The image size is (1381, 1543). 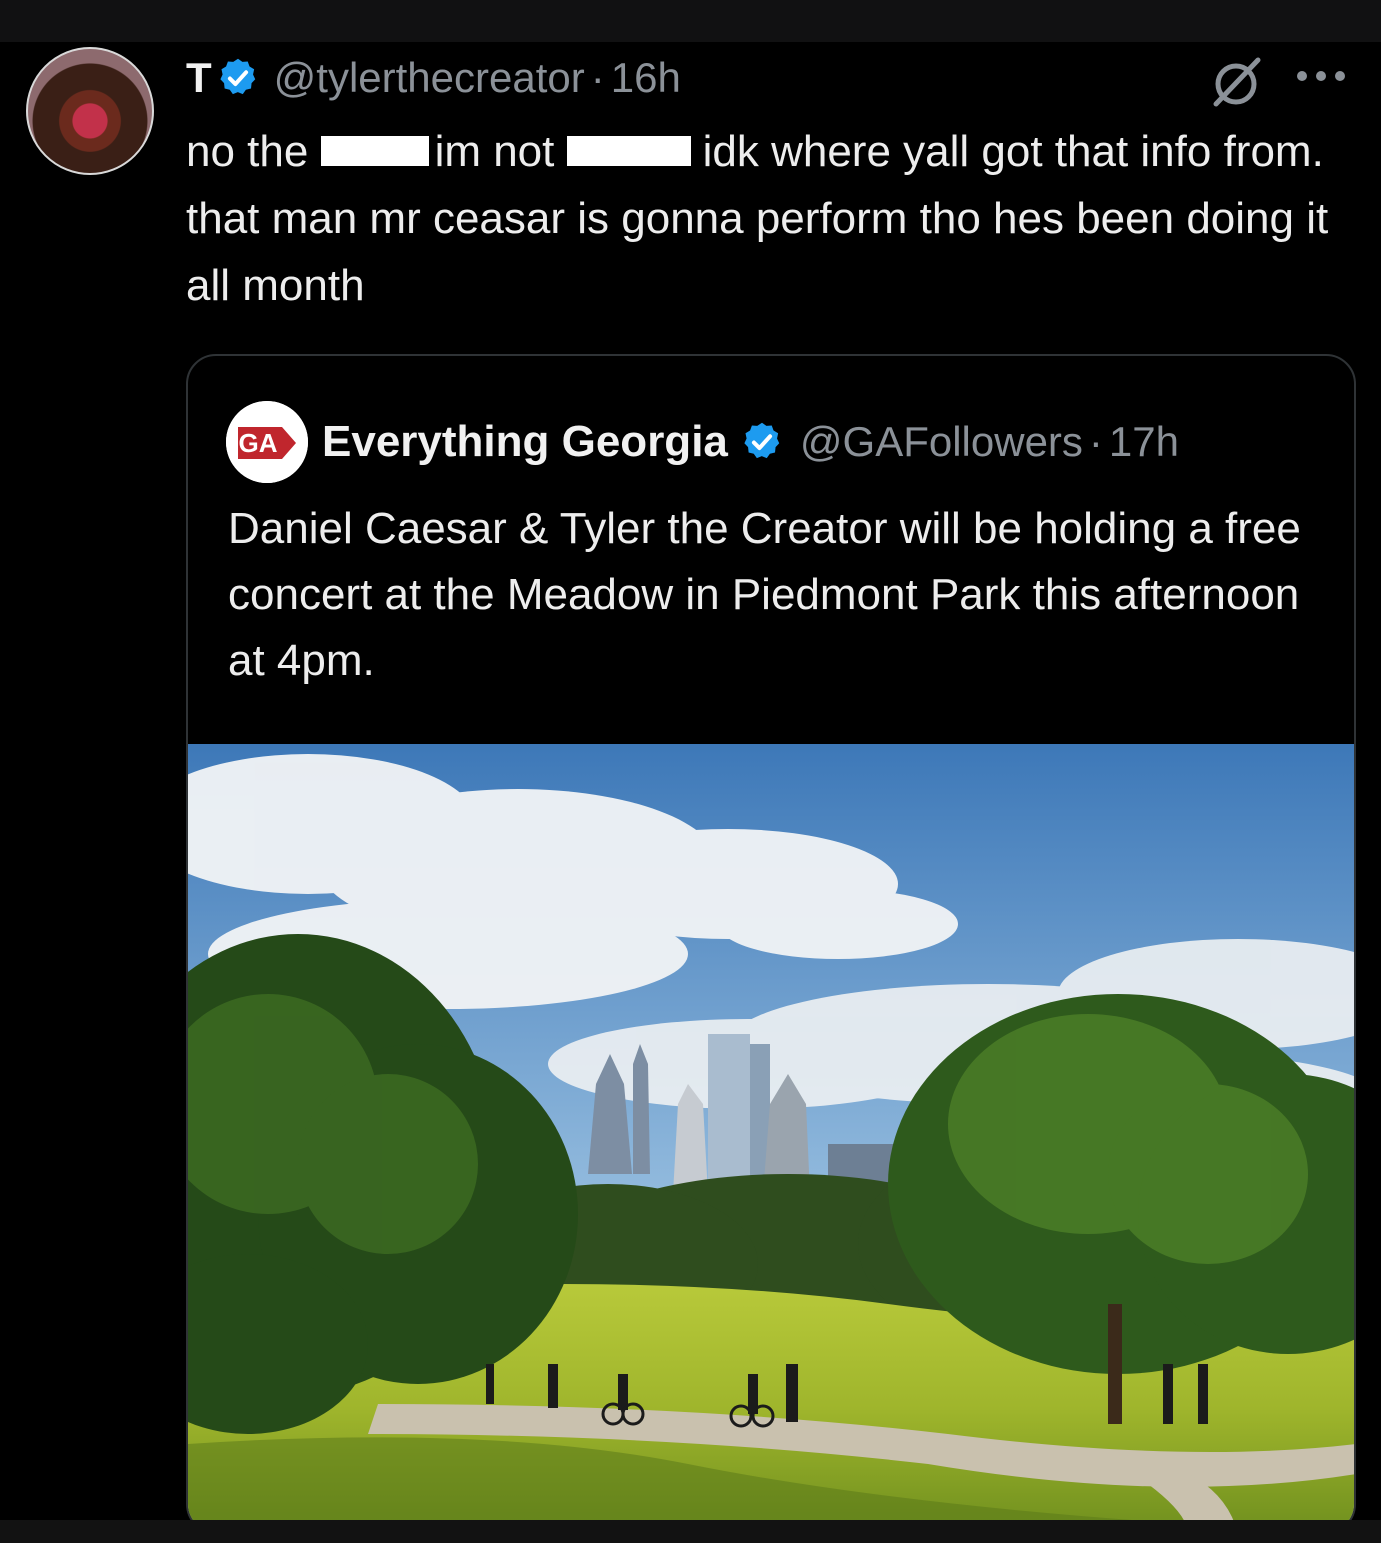 What do you see at coordinates (258, 443) in the screenshot?
I see `logo-text: GA` at bounding box center [258, 443].